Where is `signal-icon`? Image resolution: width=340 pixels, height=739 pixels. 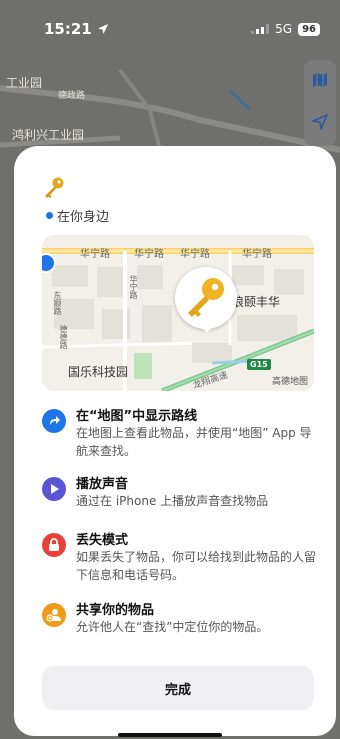
signal-icon is located at coordinates (260, 29).